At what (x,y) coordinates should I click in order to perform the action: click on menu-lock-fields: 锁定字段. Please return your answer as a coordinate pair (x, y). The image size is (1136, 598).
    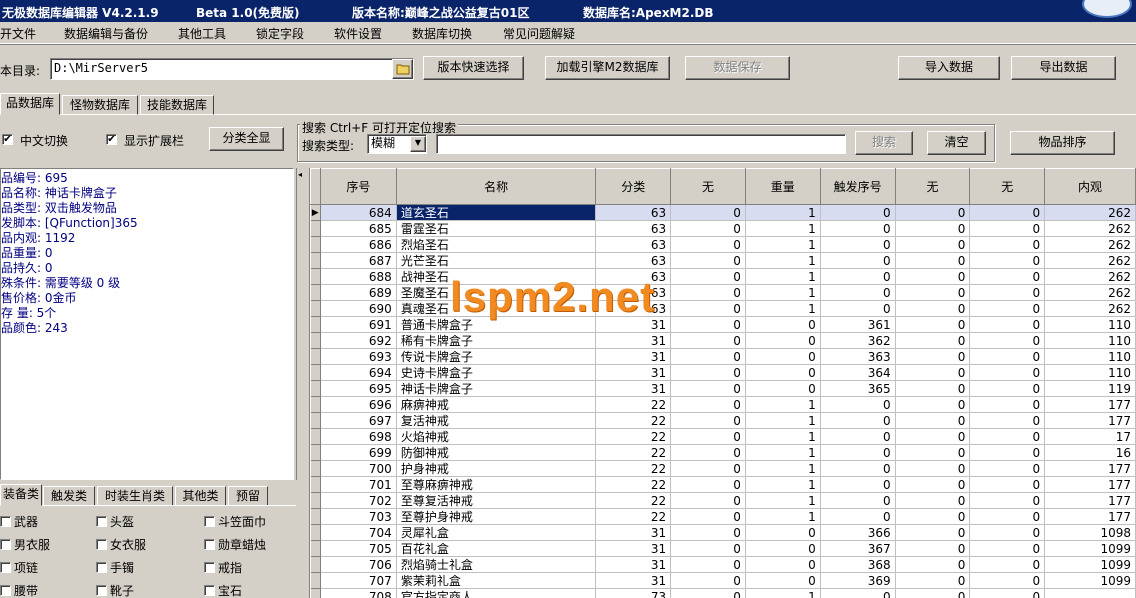
    Looking at the image, I should click on (280, 33).